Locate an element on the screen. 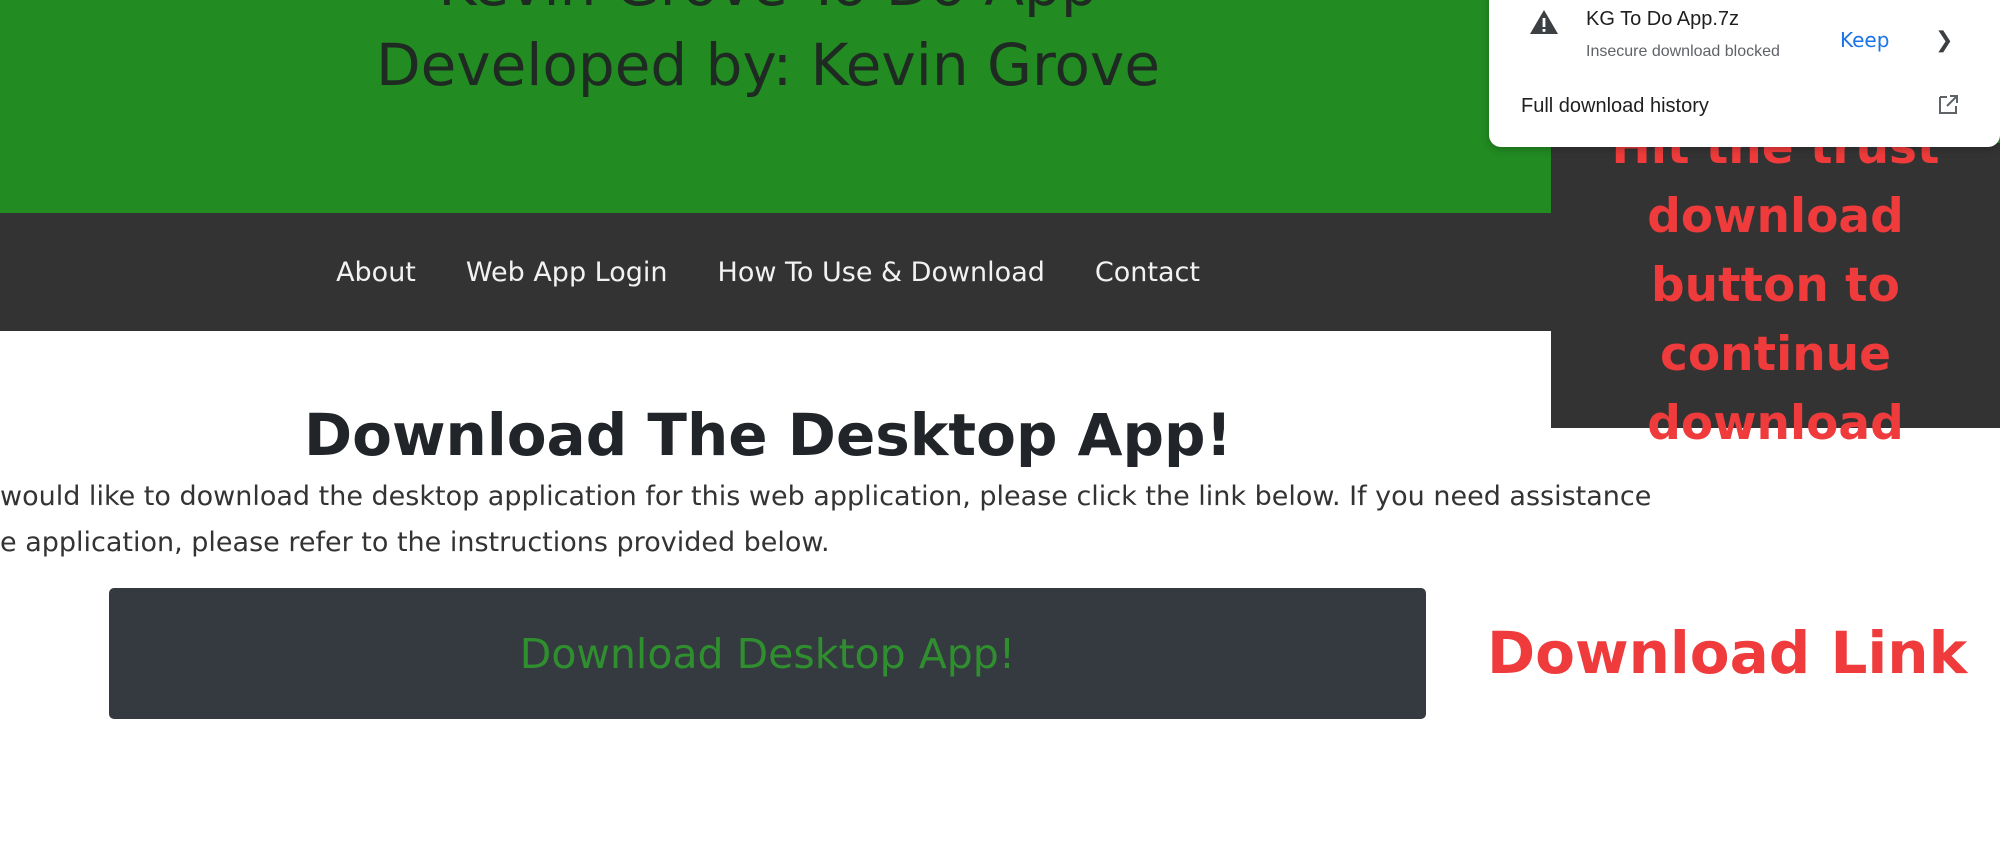 The height and width of the screenshot is (845, 2000). nav-link-about: About is located at coordinates (376, 272).